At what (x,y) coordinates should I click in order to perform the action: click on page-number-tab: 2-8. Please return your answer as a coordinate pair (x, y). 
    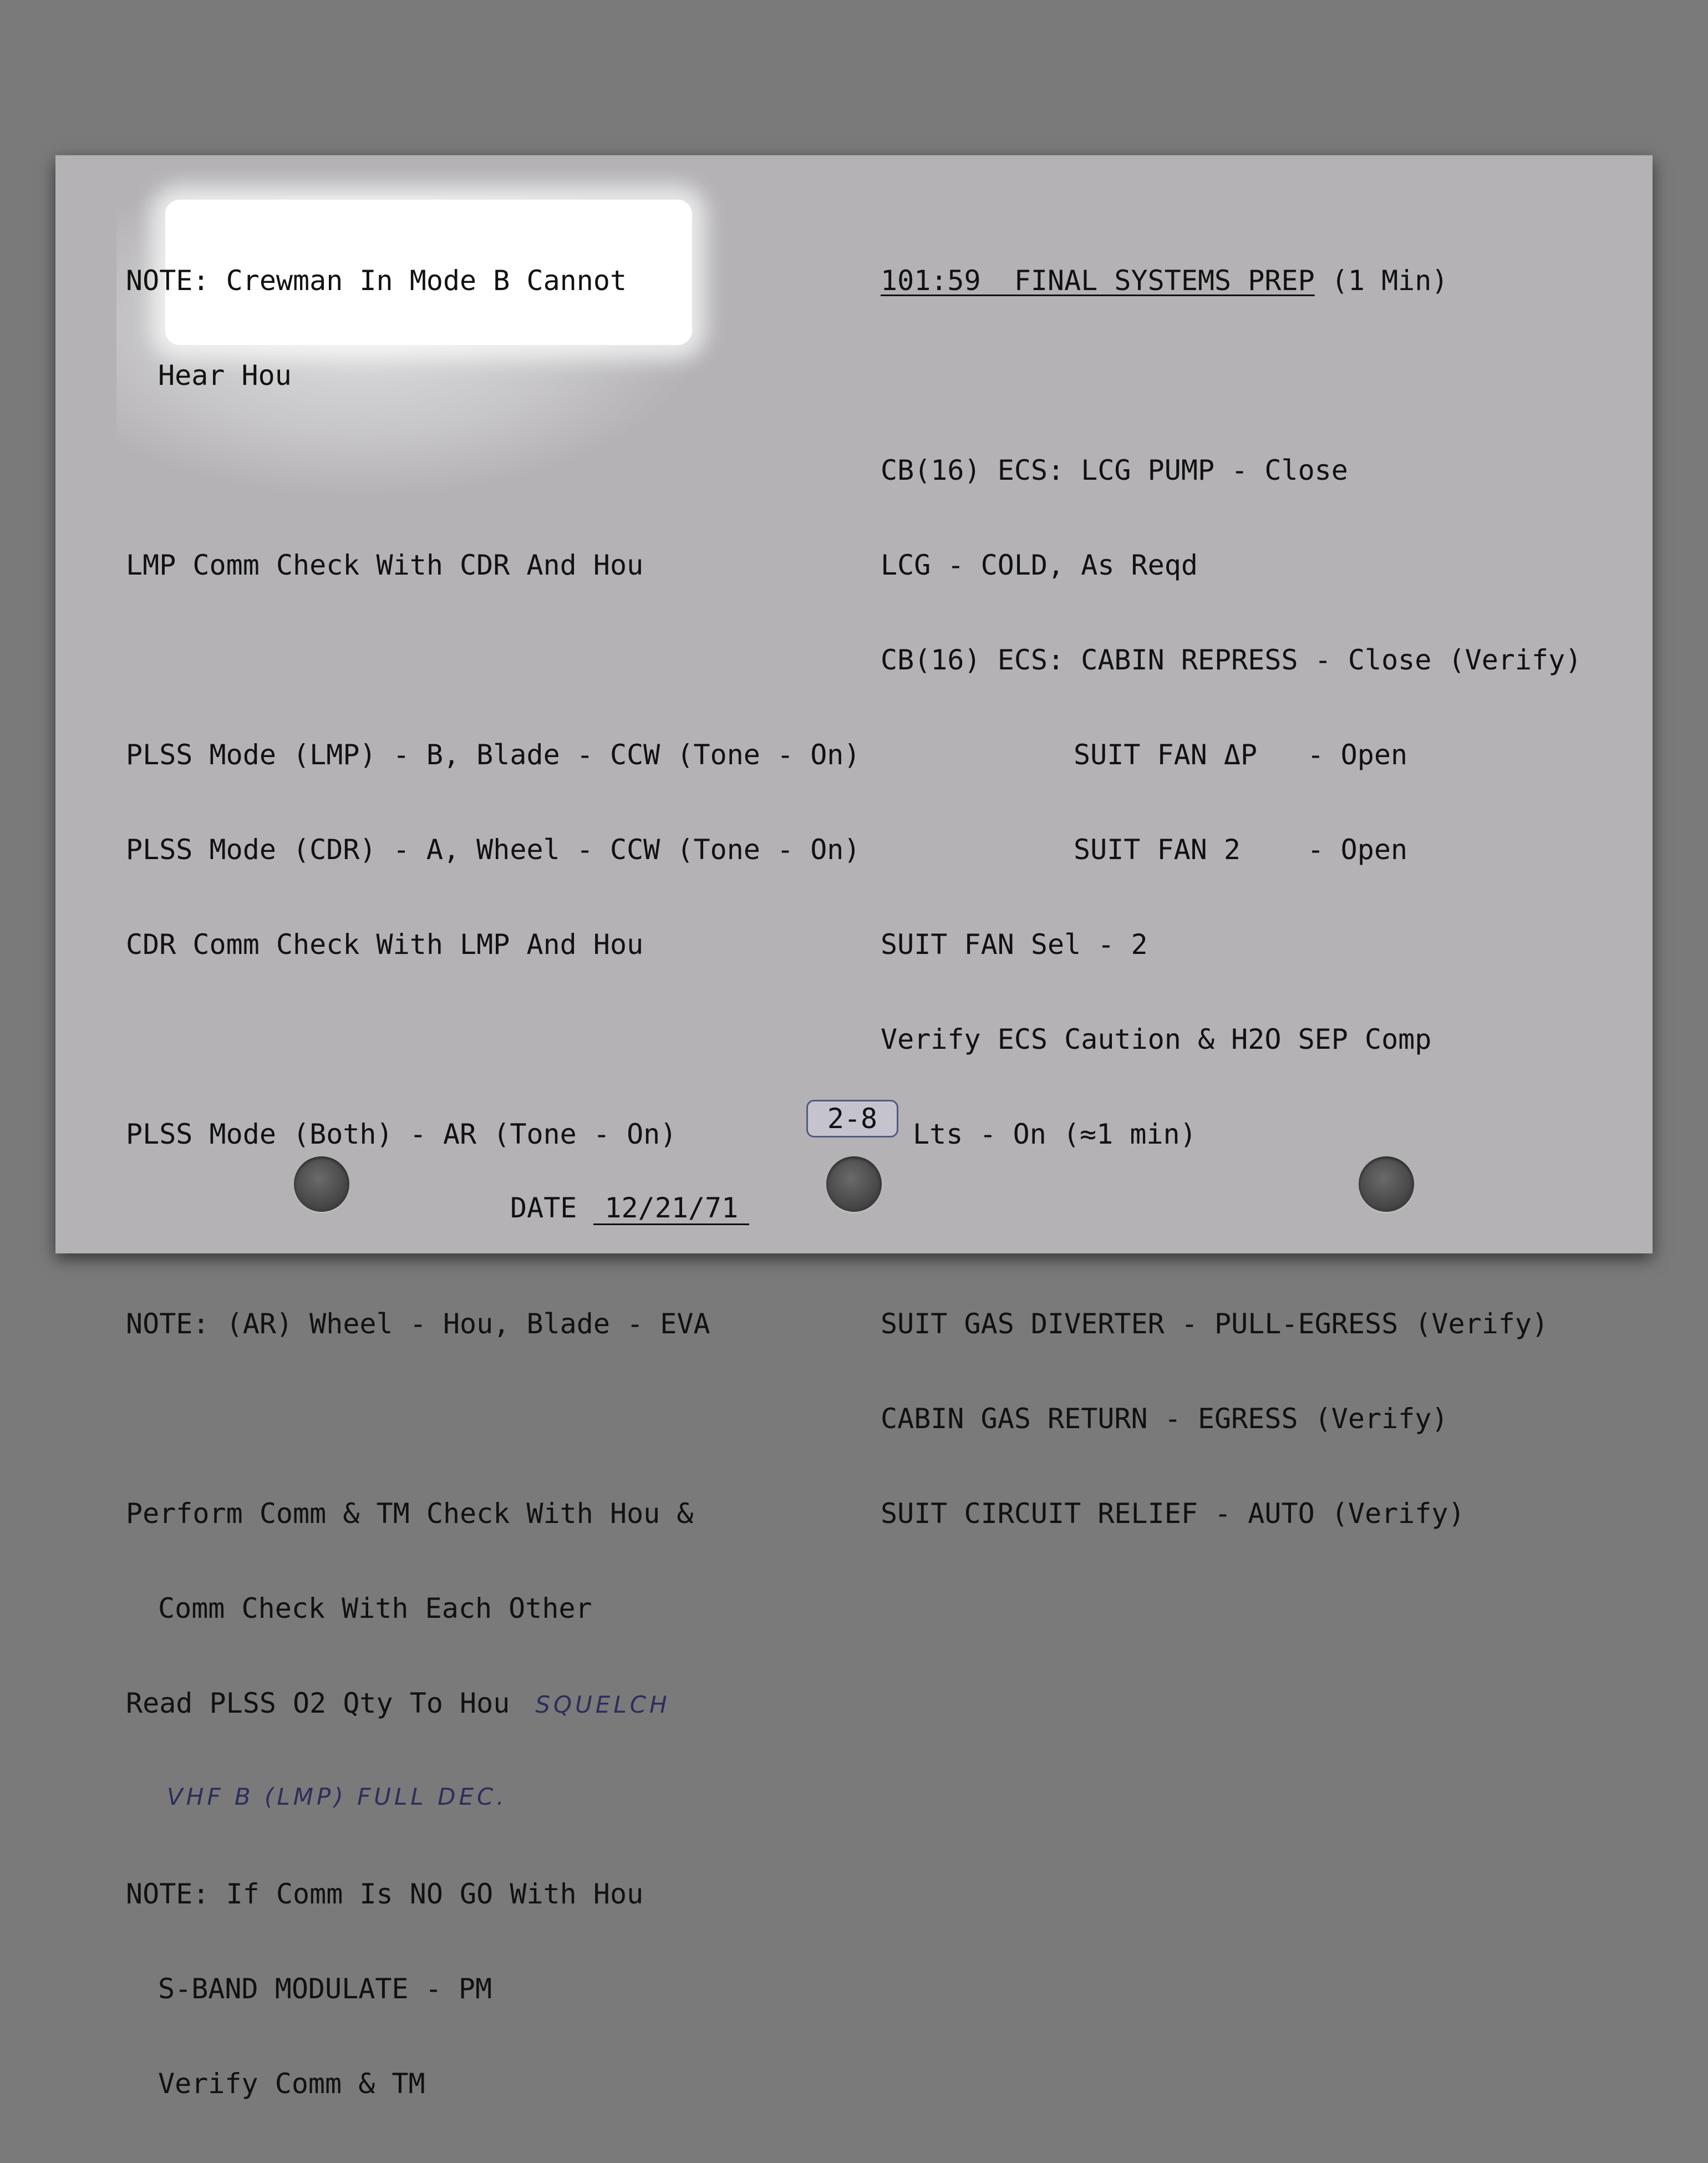
    Looking at the image, I should click on (852, 1119).